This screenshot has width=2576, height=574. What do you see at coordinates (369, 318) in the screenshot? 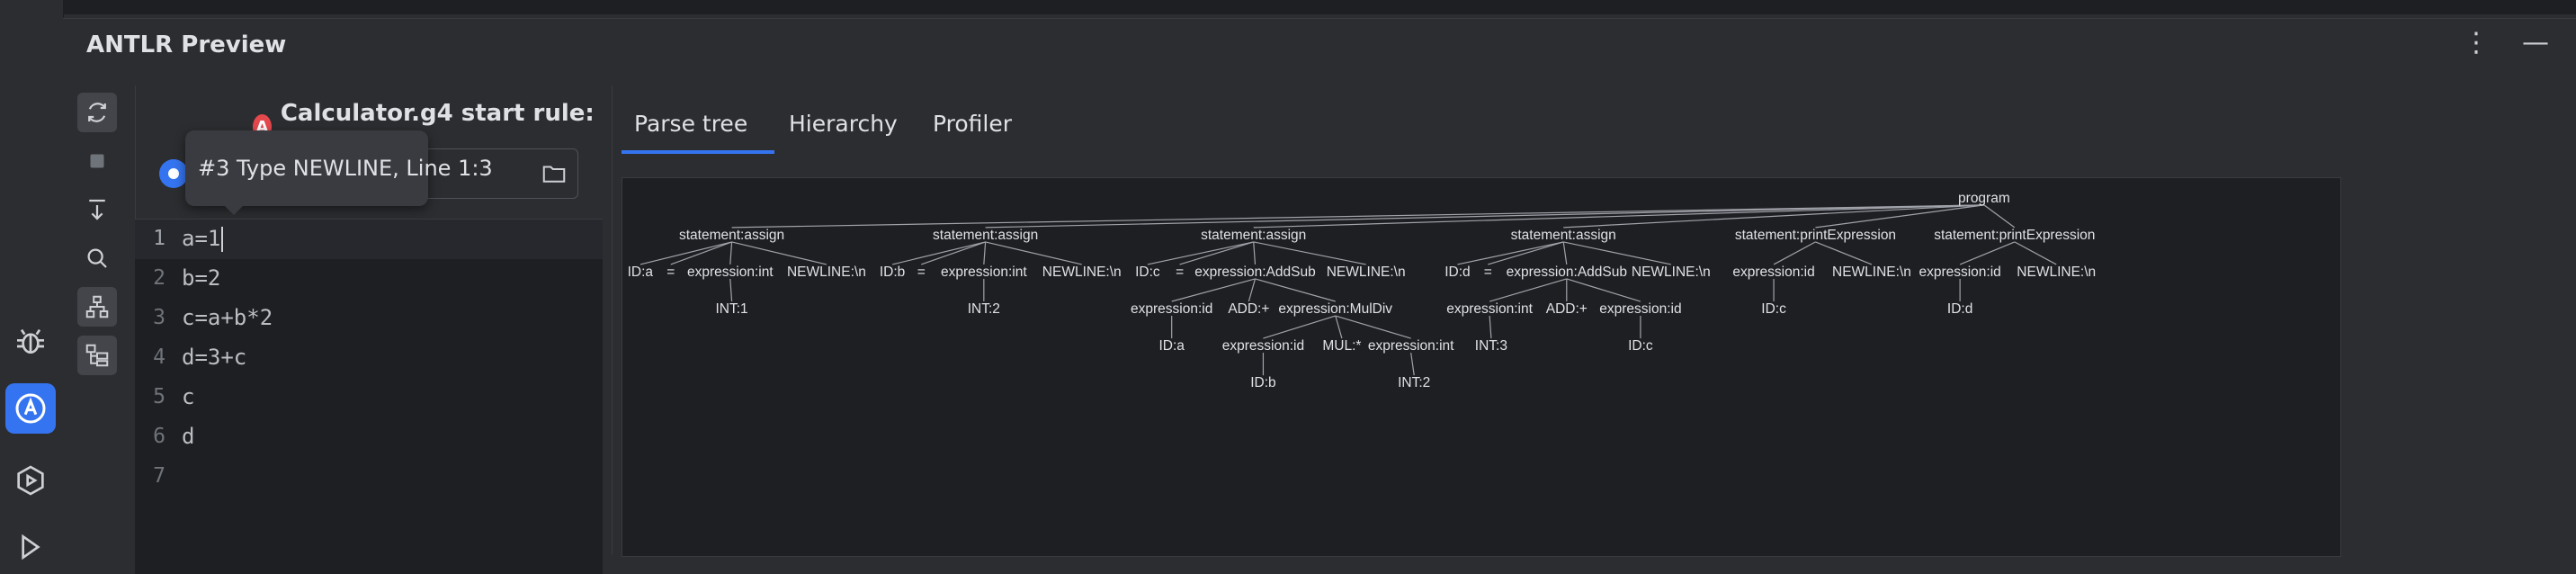
I see `editor-line: 3 c=a+b*2` at bounding box center [369, 318].